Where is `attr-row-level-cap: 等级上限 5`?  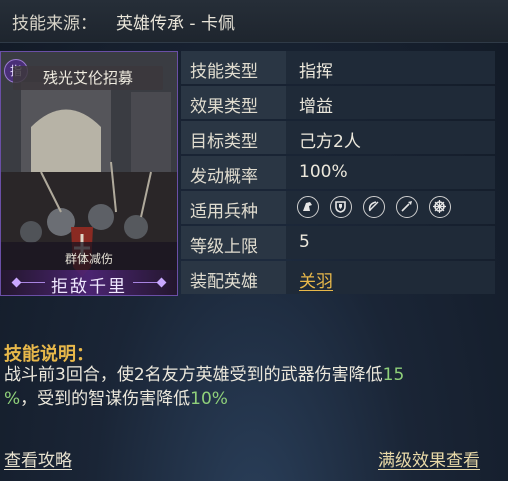
attr-row-level-cap: 等级上限 5 is located at coordinates (338, 242).